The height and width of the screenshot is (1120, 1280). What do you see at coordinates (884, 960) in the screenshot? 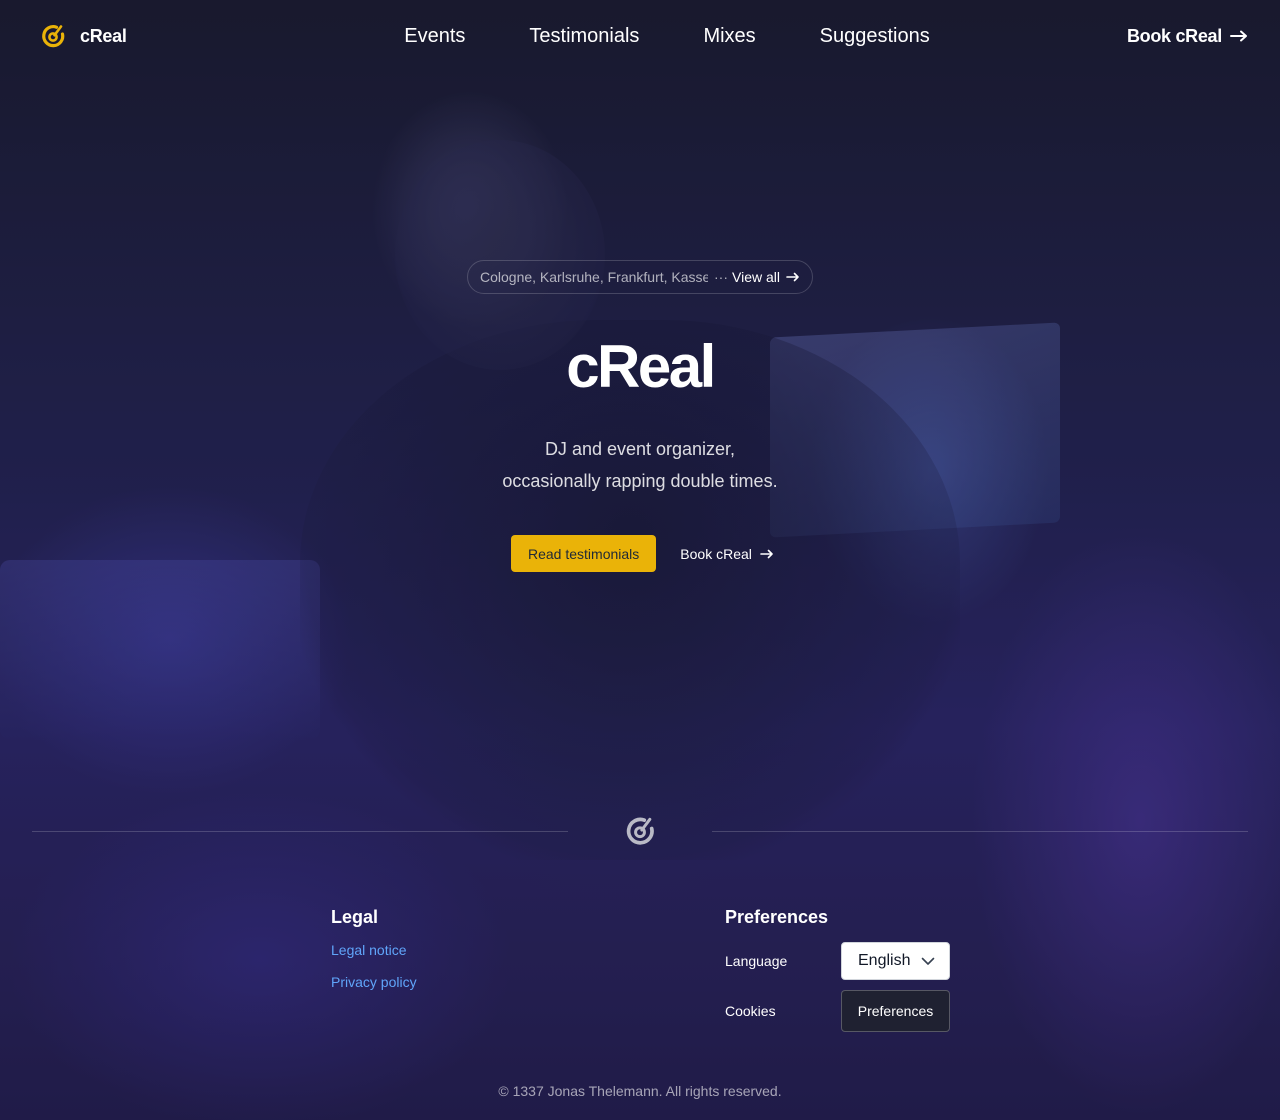
I see `language-selected-value: English` at bounding box center [884, 960].